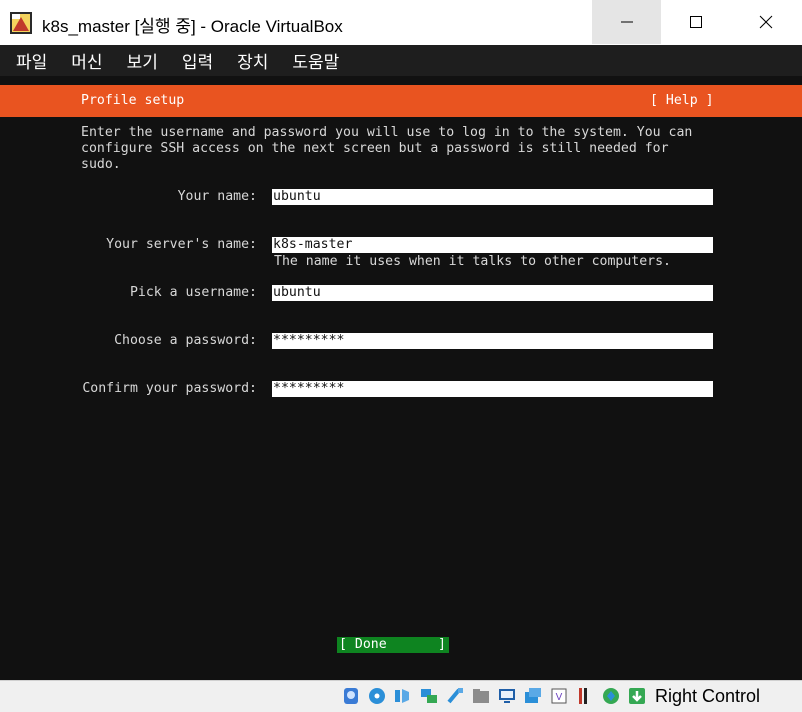 Image resolution: width=802 pixels, height=712 pixels. Describe the element at coordinates (21, 23) in the screenshot. I see `virtualbox-vm-icon` at that location.